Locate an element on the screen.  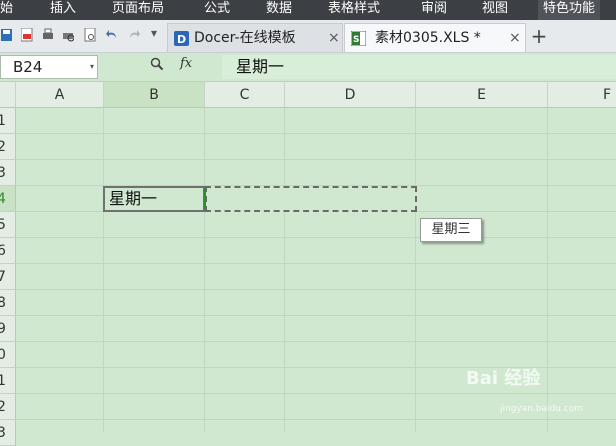
row-header: 6 is located at coordinates (8, 251).